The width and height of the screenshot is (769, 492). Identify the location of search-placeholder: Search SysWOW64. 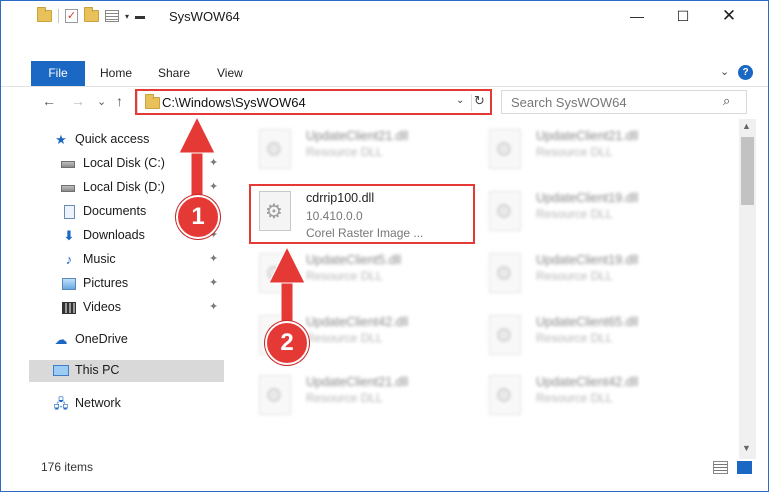
(569, 102).